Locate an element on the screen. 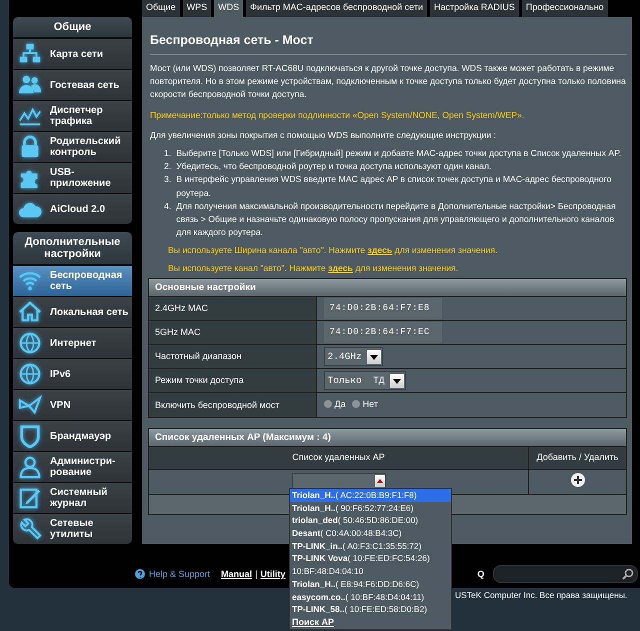 Image resolution: width=640 pixels, height=631 pixels. vpn-icon is located at coordinates (30, 405).